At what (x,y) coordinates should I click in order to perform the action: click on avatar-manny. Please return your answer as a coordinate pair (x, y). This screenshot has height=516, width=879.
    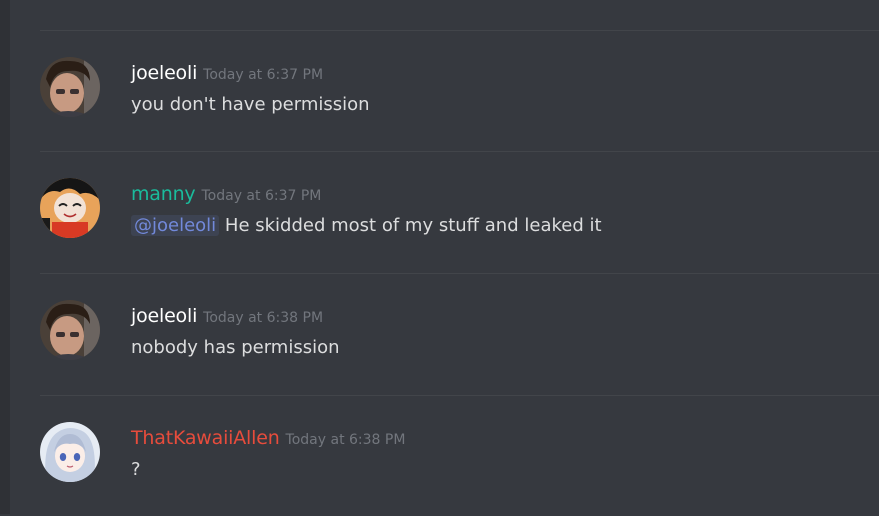
    Looking at the image, I should click on (70, 208).